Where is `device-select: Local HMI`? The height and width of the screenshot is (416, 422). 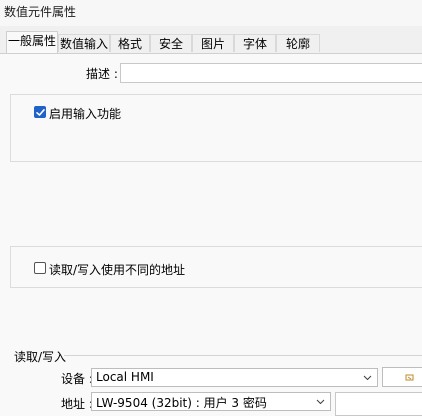
device-select: Local HMI is located at coordinates (234, 377).